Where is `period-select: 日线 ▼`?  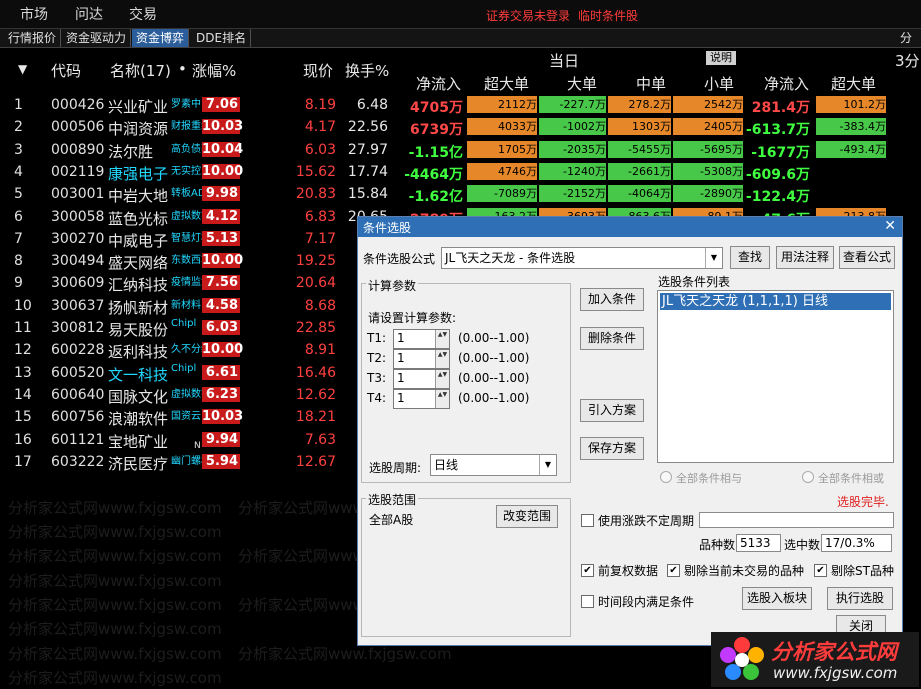
period-select: 日线 ▼ is located at coordinates (493, 465).